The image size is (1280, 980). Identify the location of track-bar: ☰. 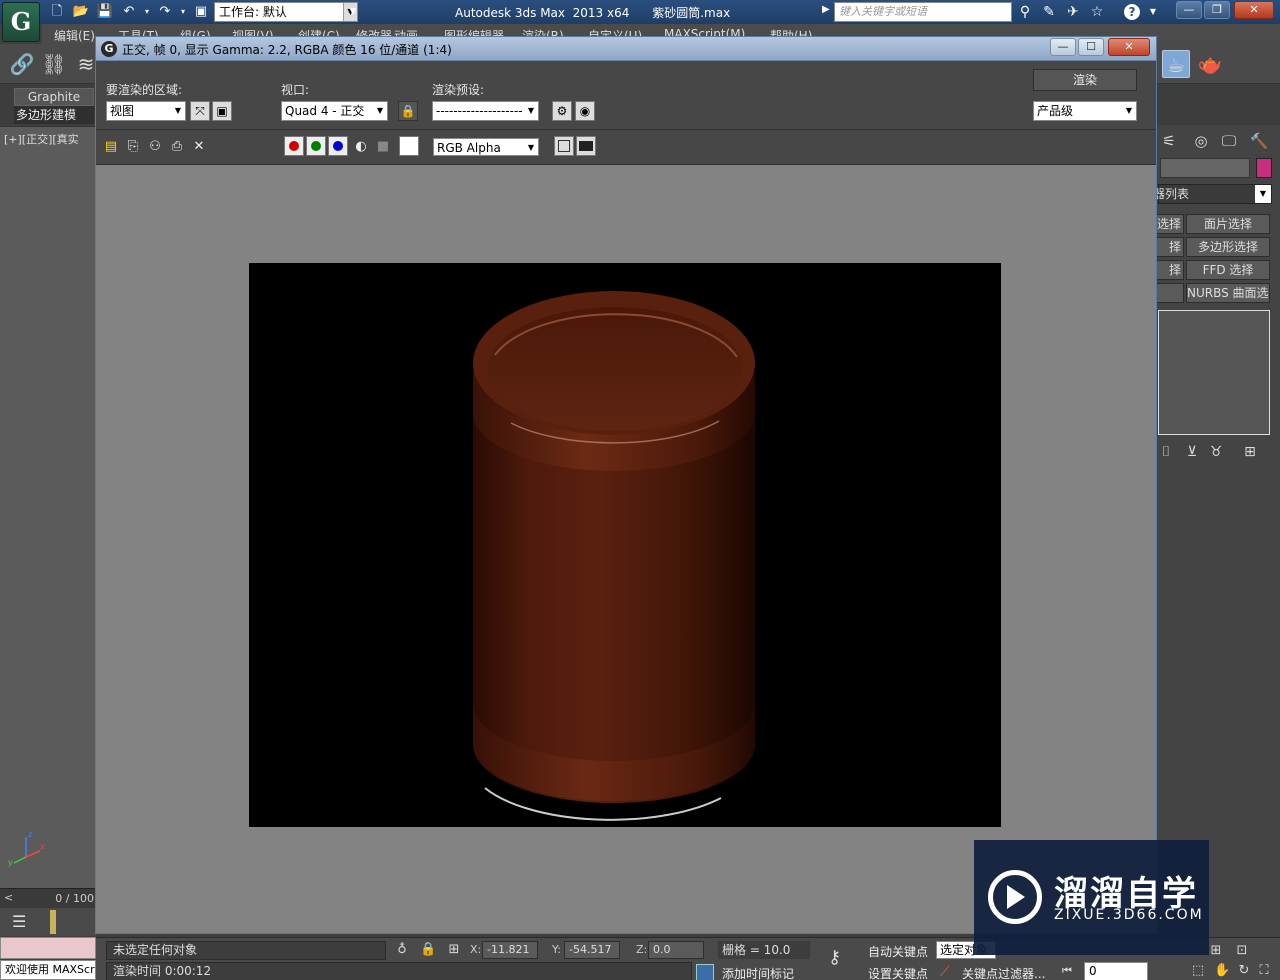
(48, 922).